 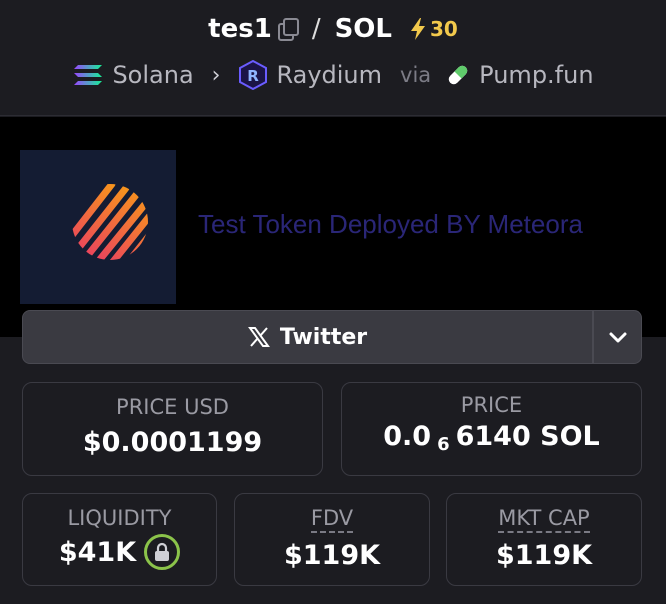 I want to click on chevron-right-icon: ›, so click(x=216, y=75).